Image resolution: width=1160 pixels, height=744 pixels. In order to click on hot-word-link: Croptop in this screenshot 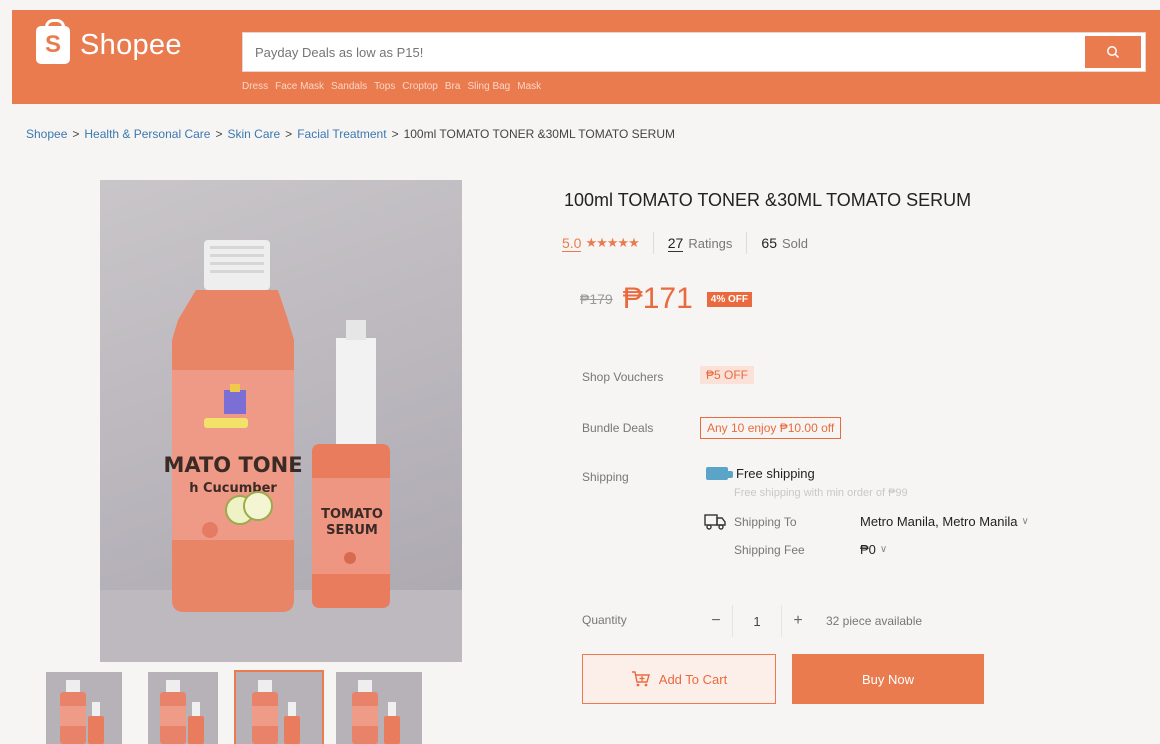, I will do `click(420, 86)`.